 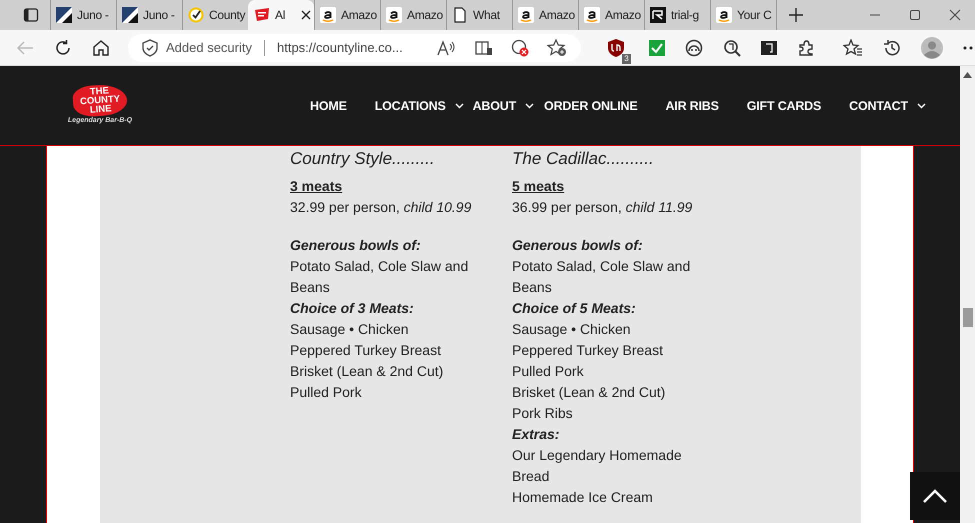 What do you see at coordinates (380, 186) in the screenshot?
I see `meats-link: 3 meats` at bounding box center [380, 186].